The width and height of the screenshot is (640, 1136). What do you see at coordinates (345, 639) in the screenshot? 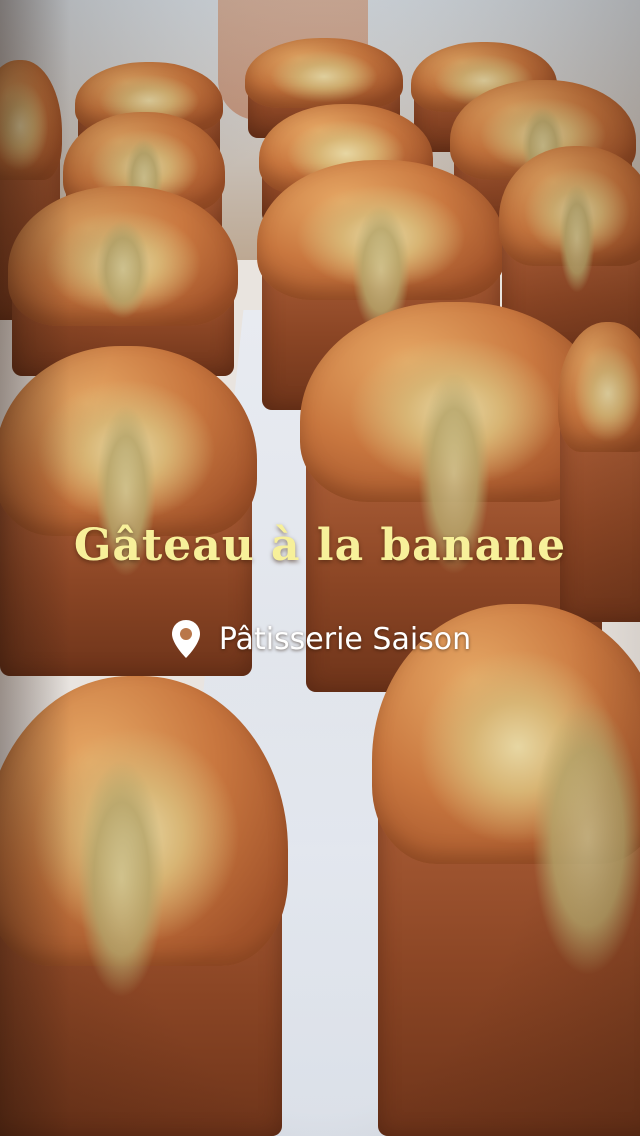
I see `location-label: Pâtisserie Saison` at bounding box center [345, 639].